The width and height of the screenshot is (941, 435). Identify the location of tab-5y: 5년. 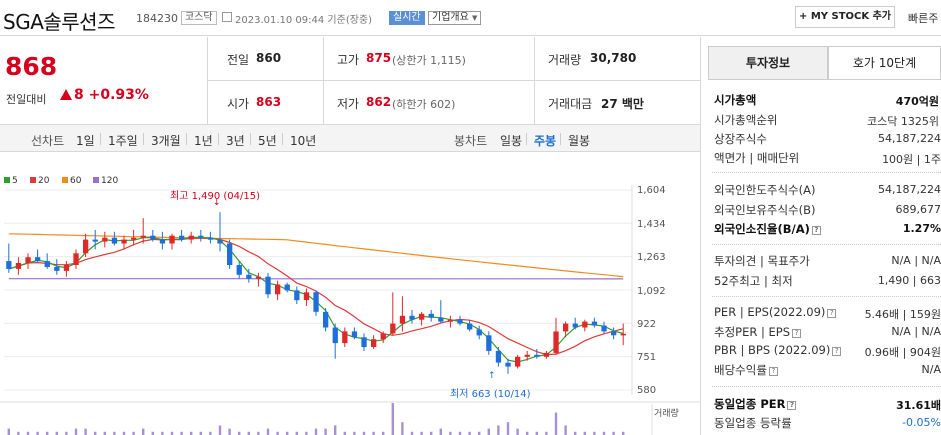
(267, 140).